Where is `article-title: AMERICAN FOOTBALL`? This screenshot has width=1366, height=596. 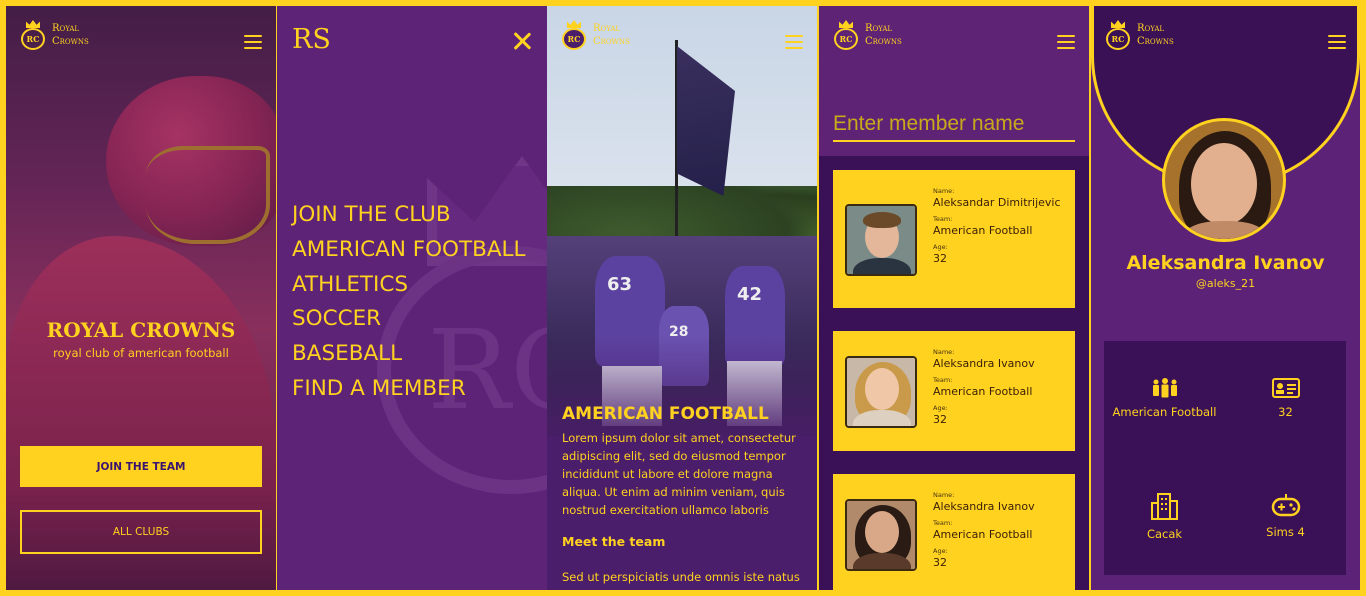 article-title: AMERICAN FOOTBALL is located at coordinates (665, 414).